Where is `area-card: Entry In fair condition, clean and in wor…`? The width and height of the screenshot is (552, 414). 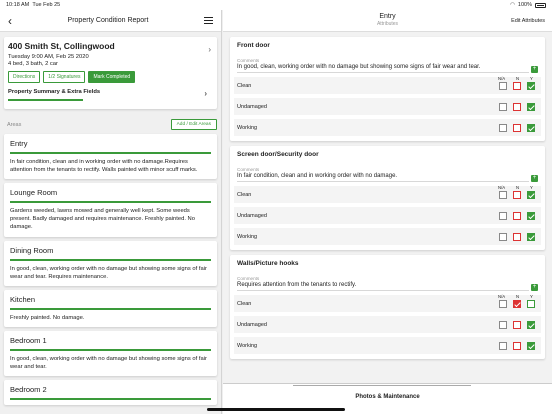 area-card: Entry In fair condition, clean and in wor… is located at coordinates (110, 157).